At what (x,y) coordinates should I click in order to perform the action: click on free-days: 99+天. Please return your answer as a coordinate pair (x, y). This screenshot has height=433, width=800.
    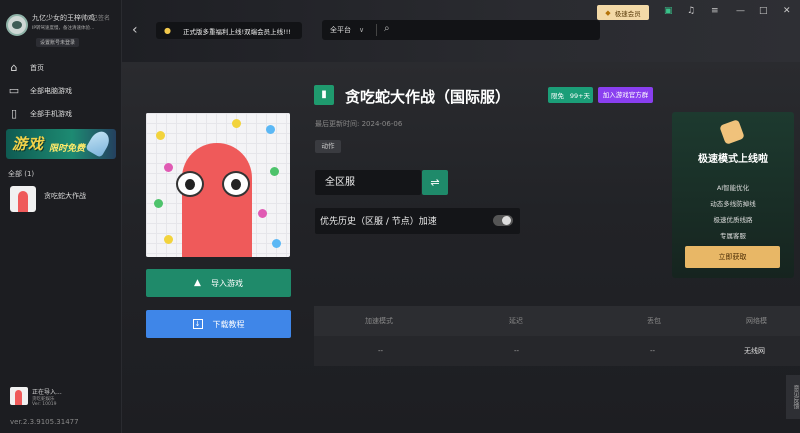
    Looking at the image, I should click on (580, 96).